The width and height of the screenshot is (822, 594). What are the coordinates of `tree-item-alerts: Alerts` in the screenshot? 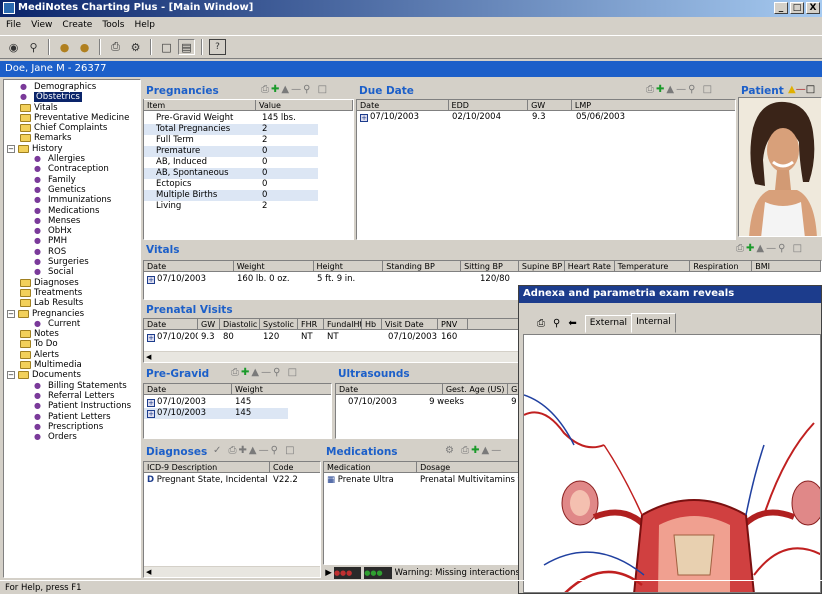 It's located at (72, 355).